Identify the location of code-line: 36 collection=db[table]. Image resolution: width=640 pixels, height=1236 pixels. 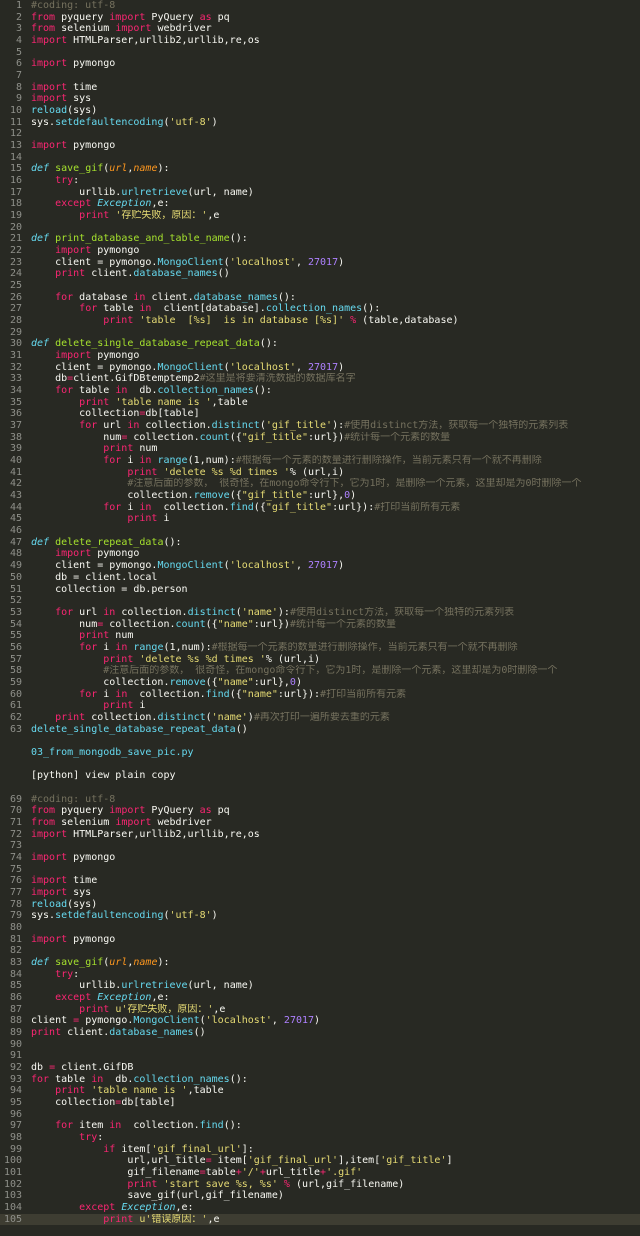
(320, 413).